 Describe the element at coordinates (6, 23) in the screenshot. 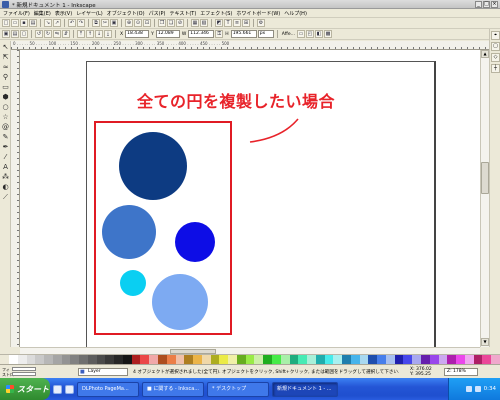

I see `new-document-icon: □` at that location.